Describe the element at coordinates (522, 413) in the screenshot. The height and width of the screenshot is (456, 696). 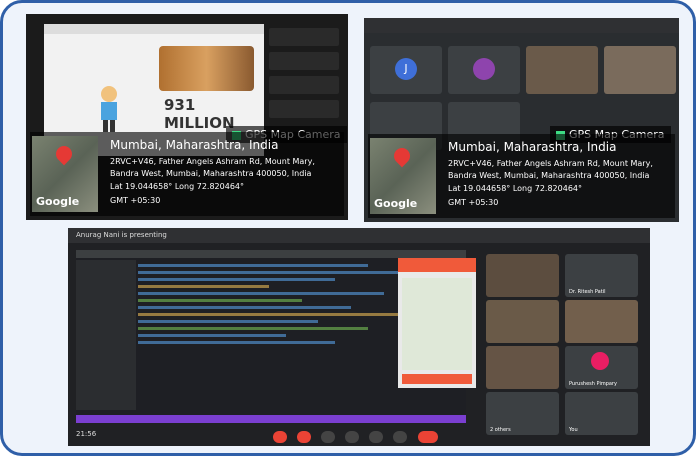
I see `participant-tile: 2 others` at that location.